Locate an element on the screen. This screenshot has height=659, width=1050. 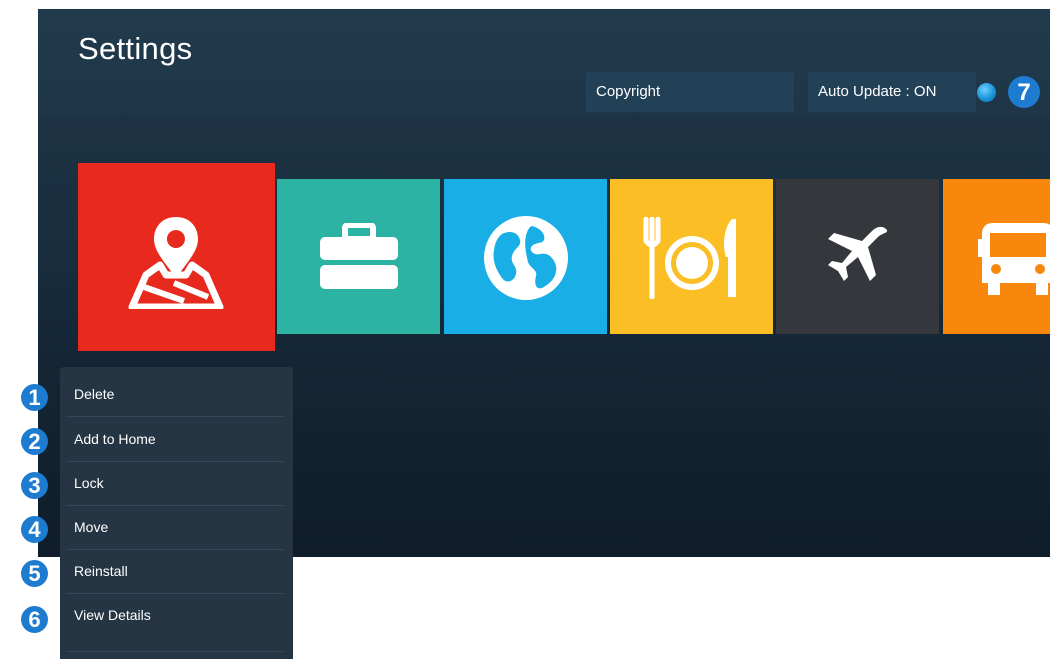
app-tile-dining is located at coordinates (691, 256).